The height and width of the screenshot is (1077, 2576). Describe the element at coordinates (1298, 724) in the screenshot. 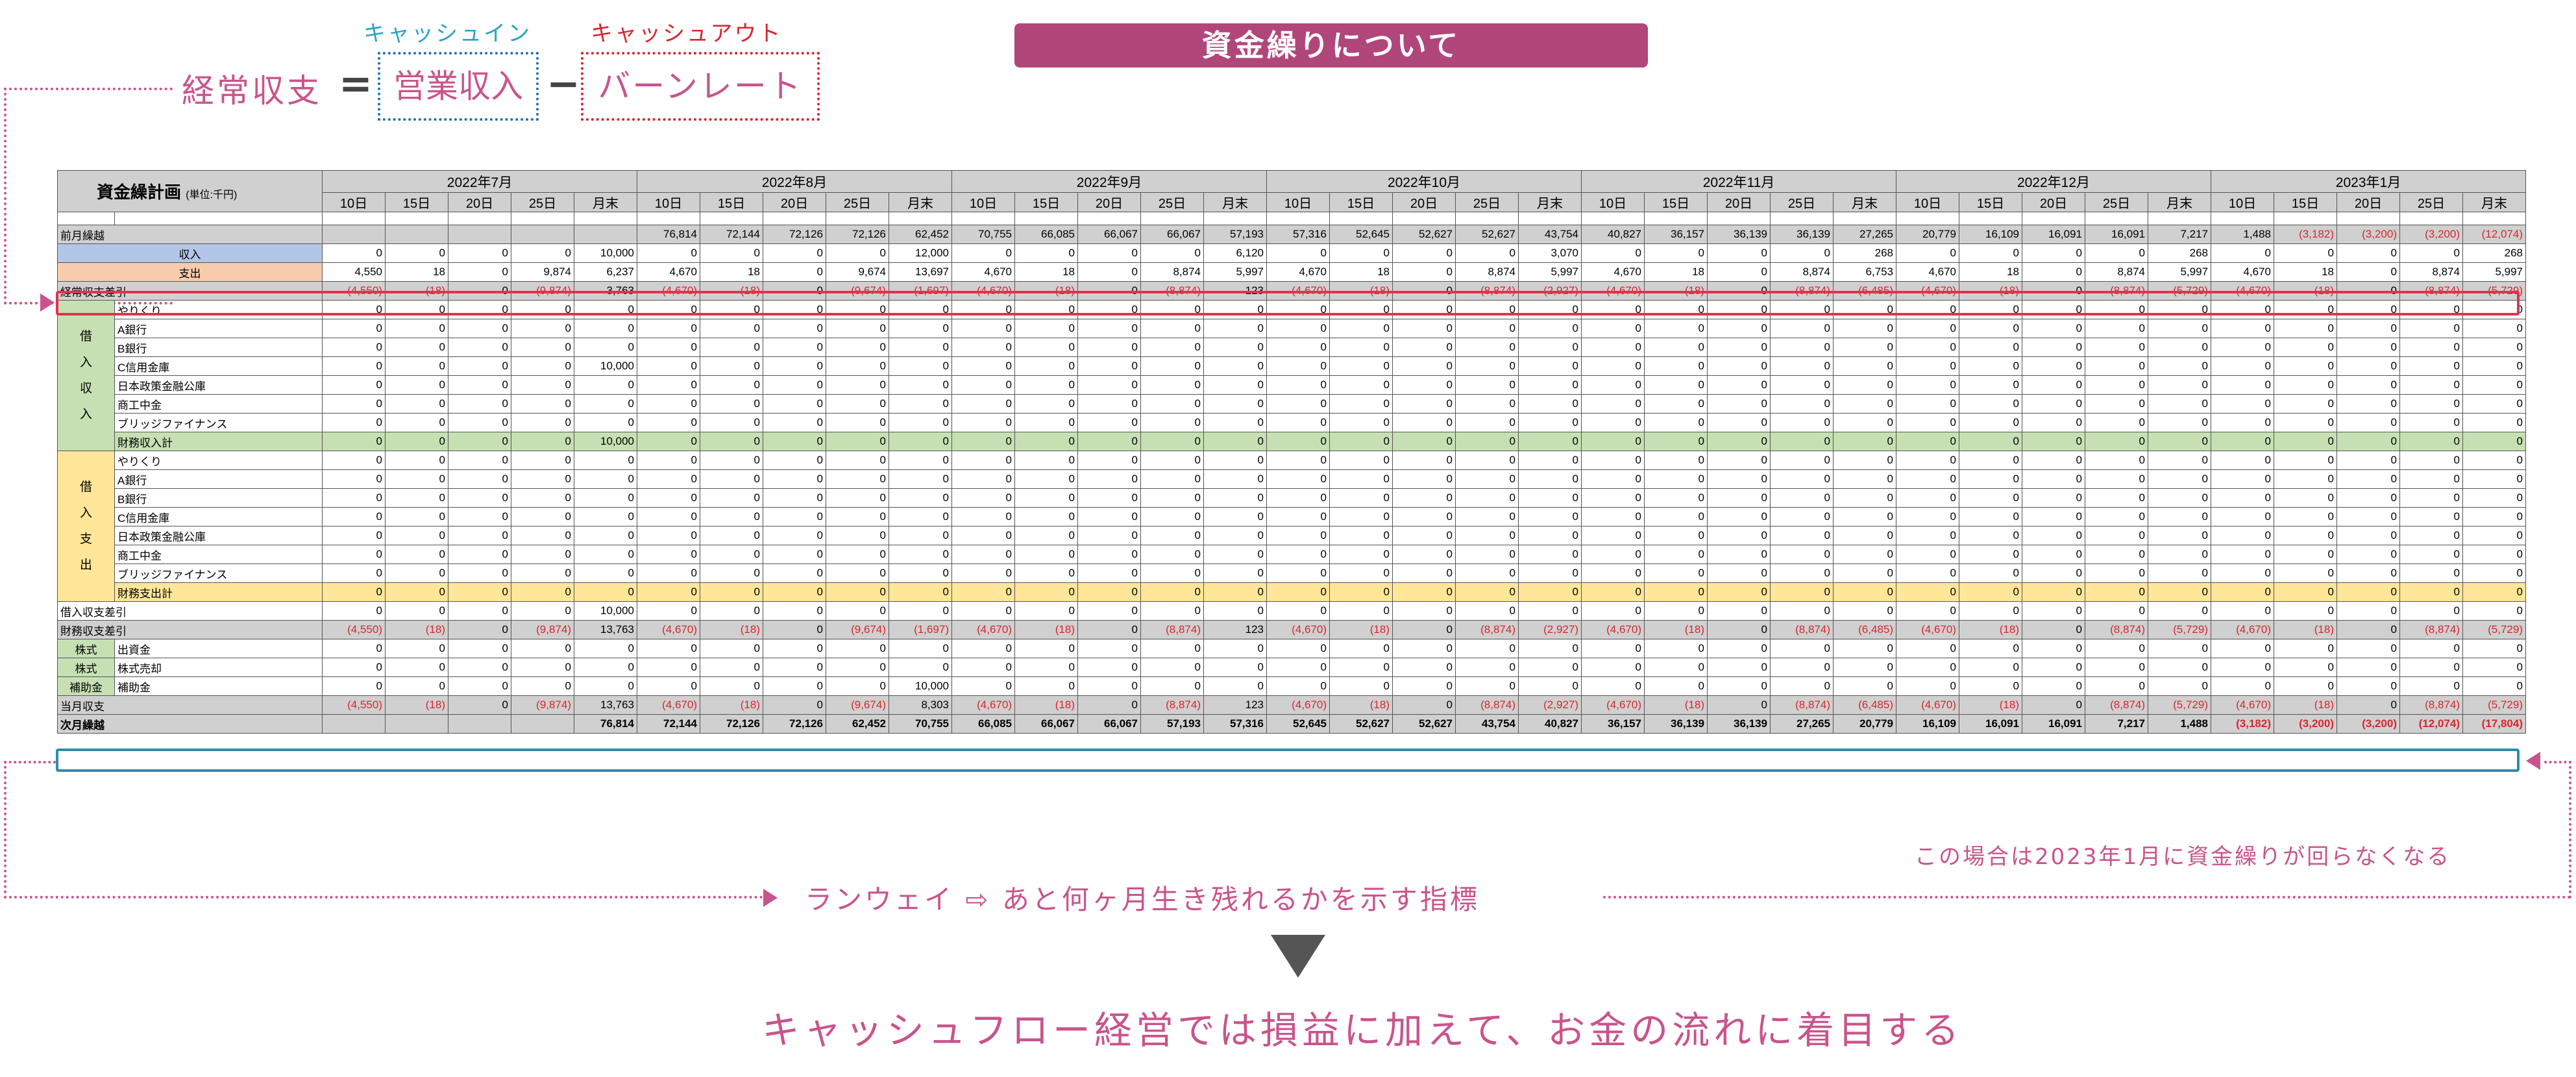

I see `table-cell: 52,645` at that location.